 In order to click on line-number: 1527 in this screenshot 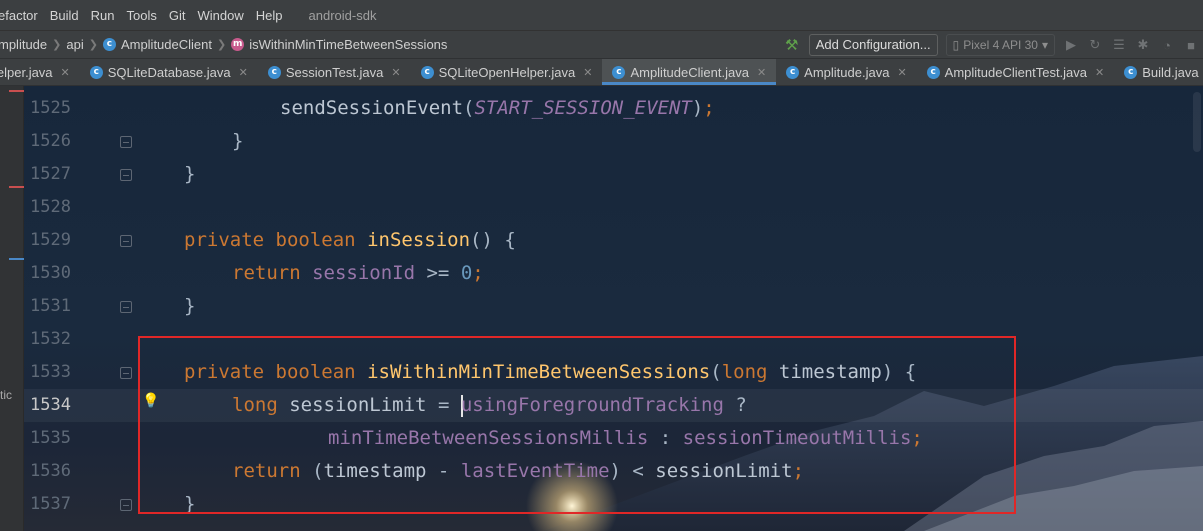, I will do `click(50, 174)`.